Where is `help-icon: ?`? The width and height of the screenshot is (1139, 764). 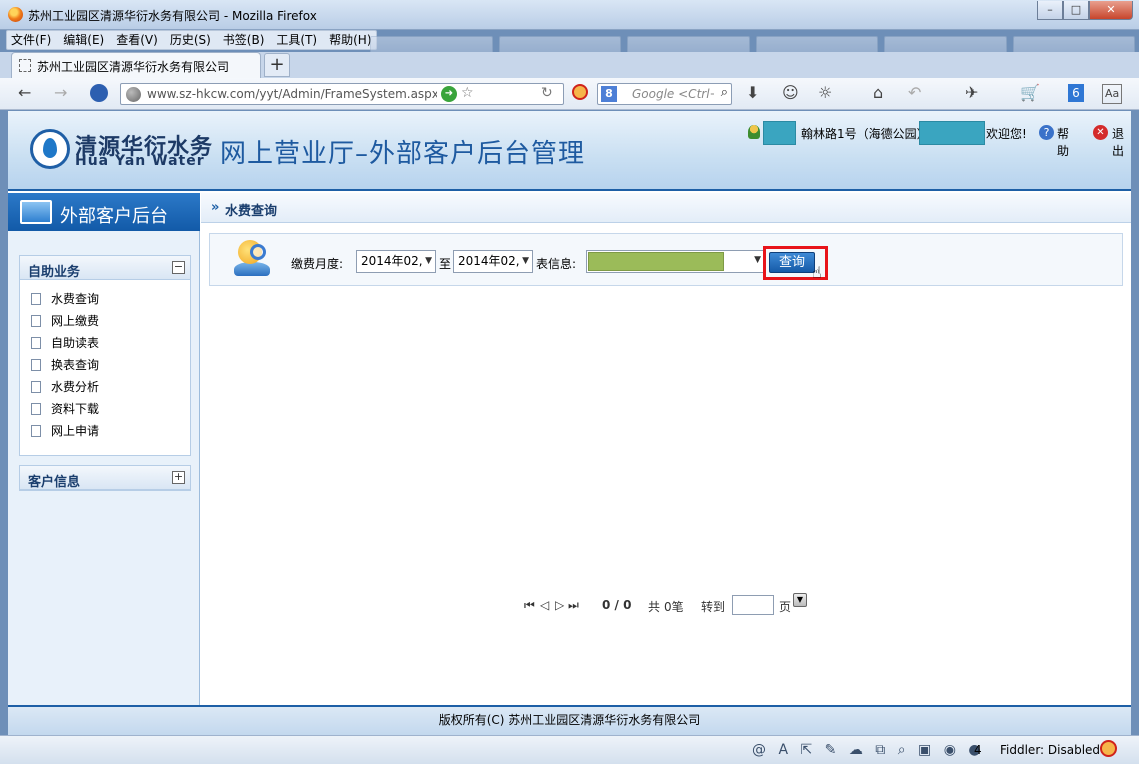 help-icon: ? is located at coordinates (1046, 132).